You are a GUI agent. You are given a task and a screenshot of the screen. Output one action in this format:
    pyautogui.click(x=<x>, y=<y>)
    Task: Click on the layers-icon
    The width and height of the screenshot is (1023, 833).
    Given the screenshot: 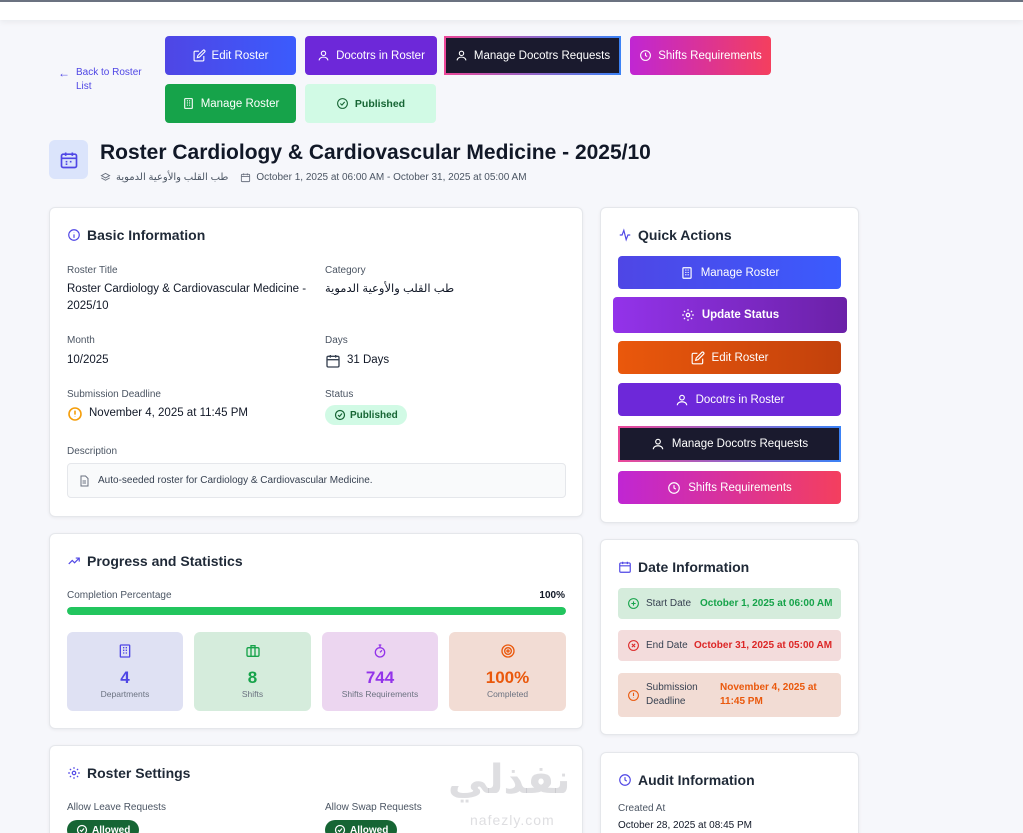 What is the action you would take?
    pyautogui.click(x=105, y=176)
    